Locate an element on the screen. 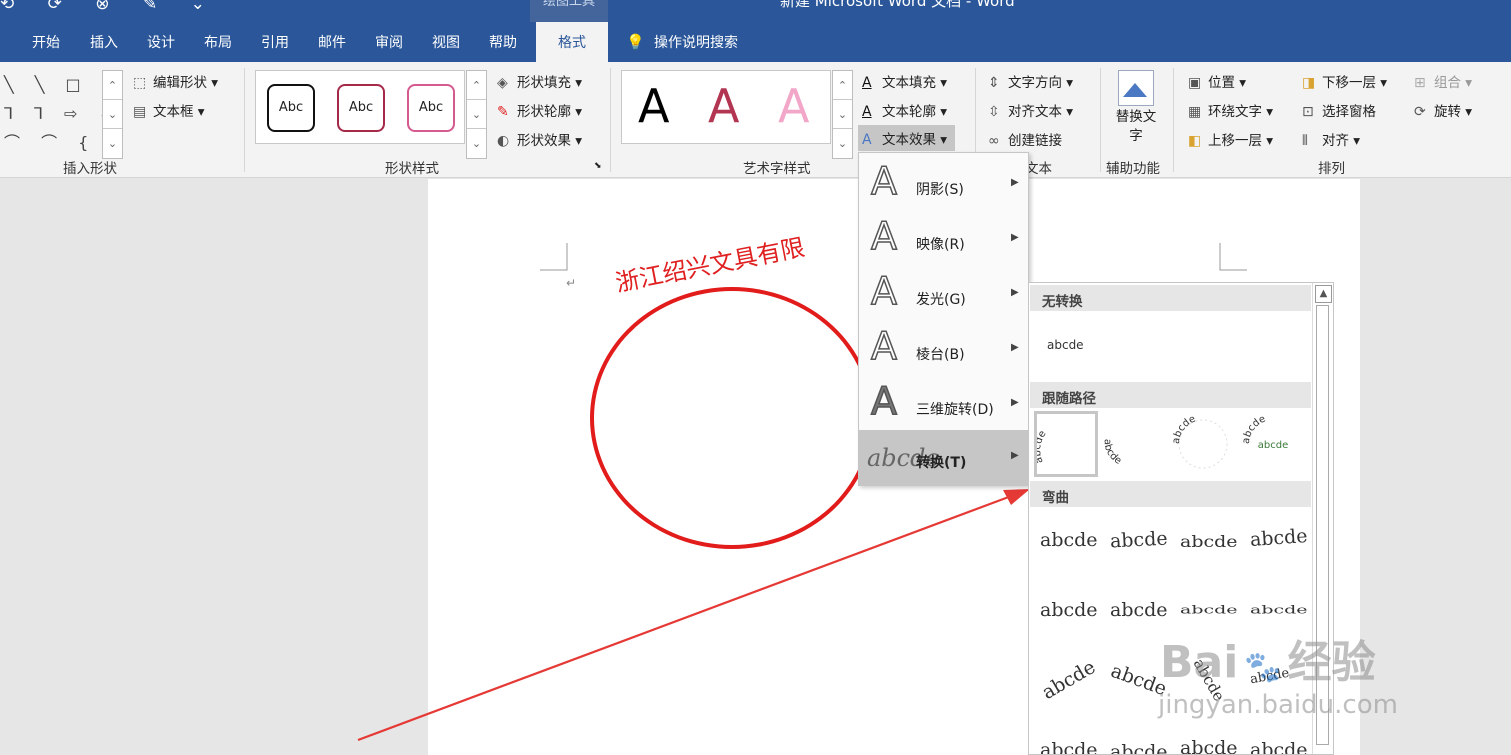  menu-item-transform: abcde 转换(T) ▶ is located at coordinates (943, 457).